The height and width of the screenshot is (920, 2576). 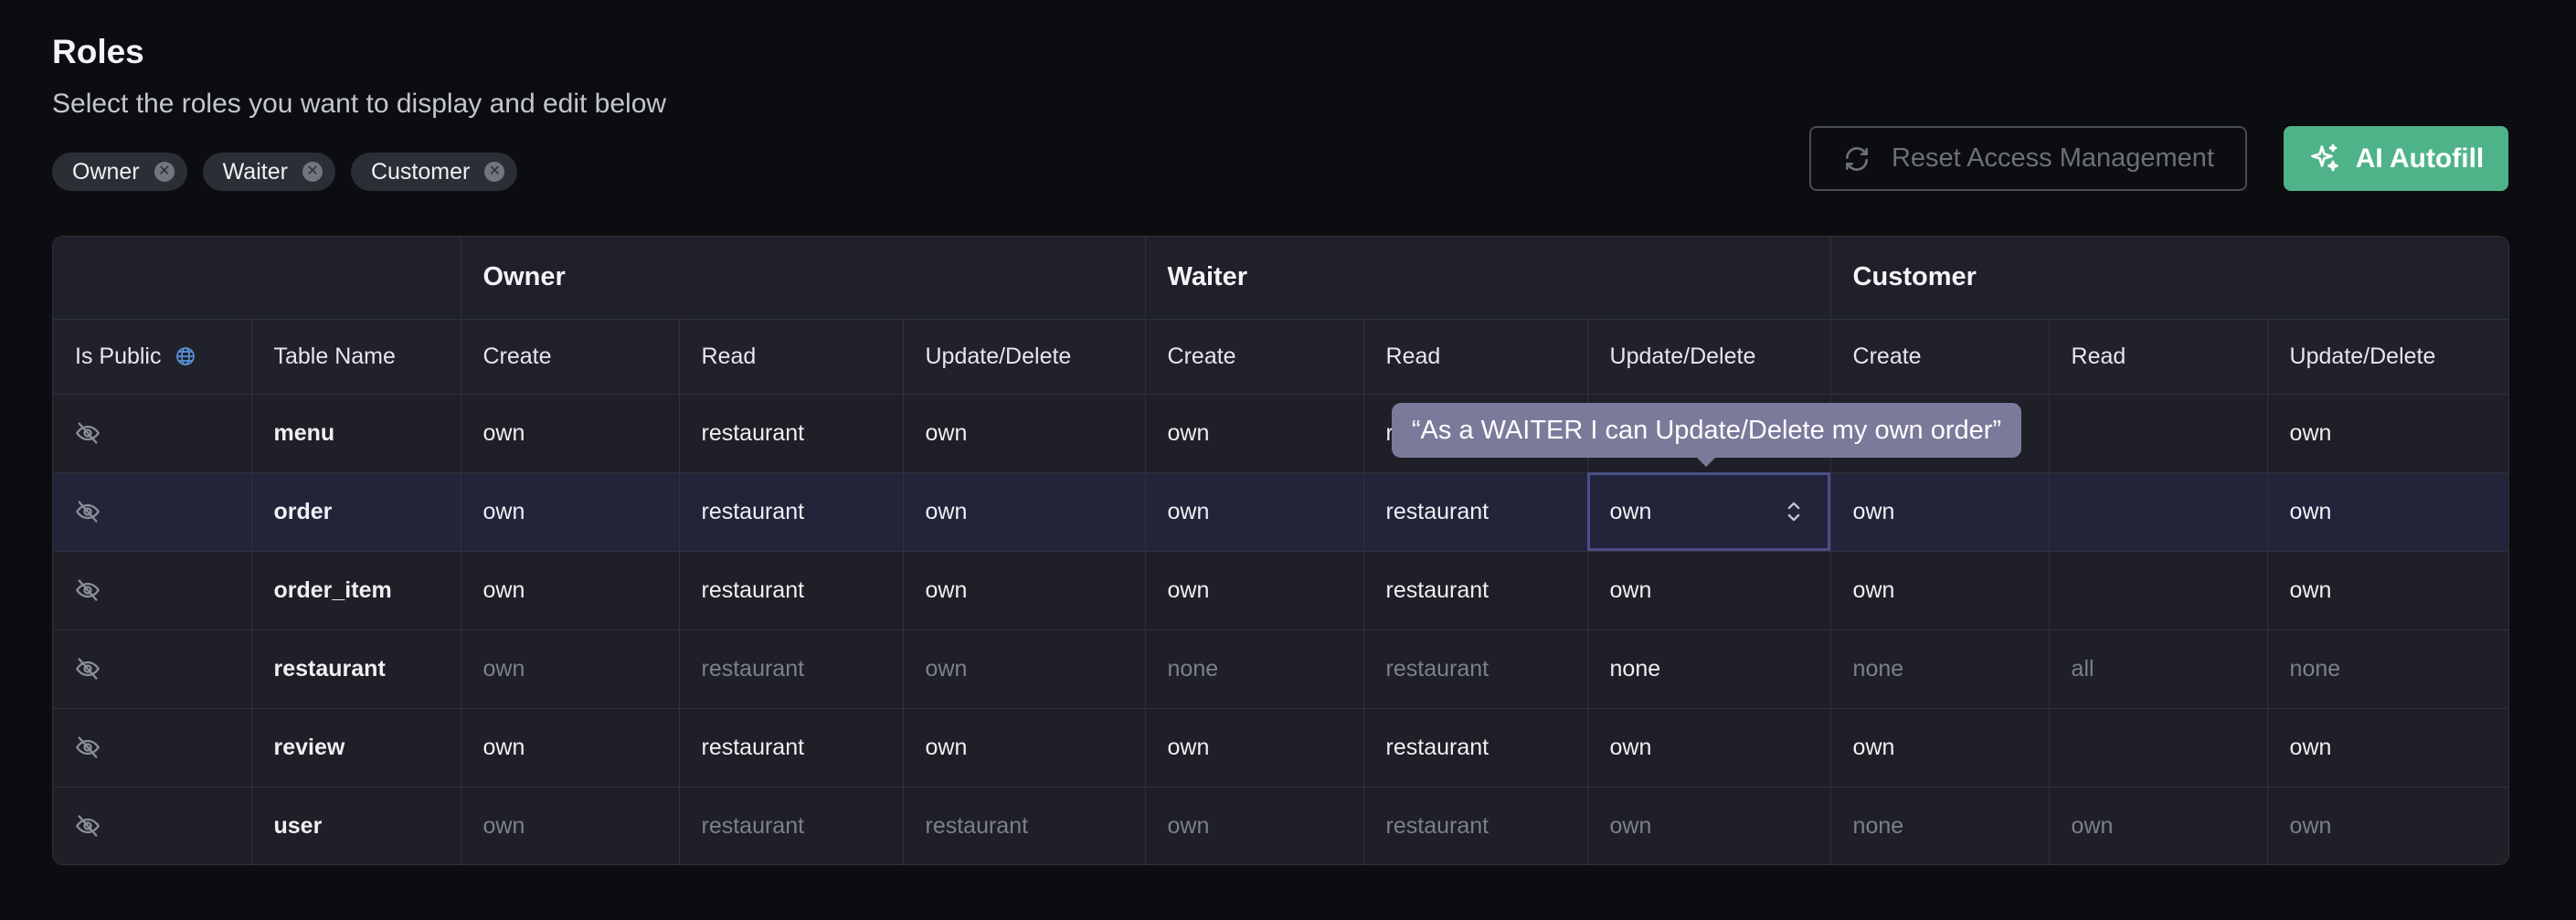 I want to click on ai-autofill-button: AI Autofill, so click(x=2396, y=158).